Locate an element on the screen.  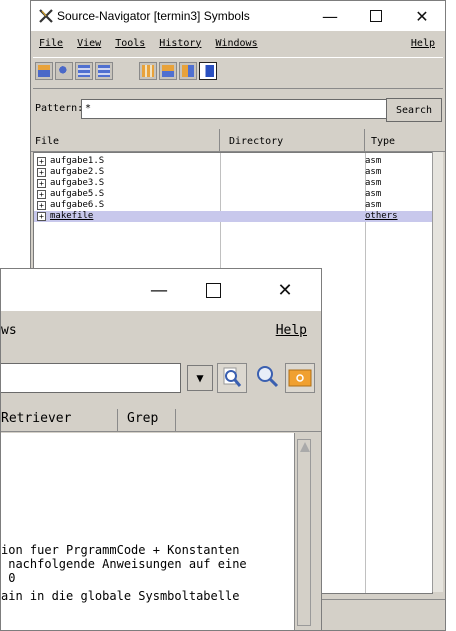
title-bar: — ✕ is located at coordinates (161, 290).